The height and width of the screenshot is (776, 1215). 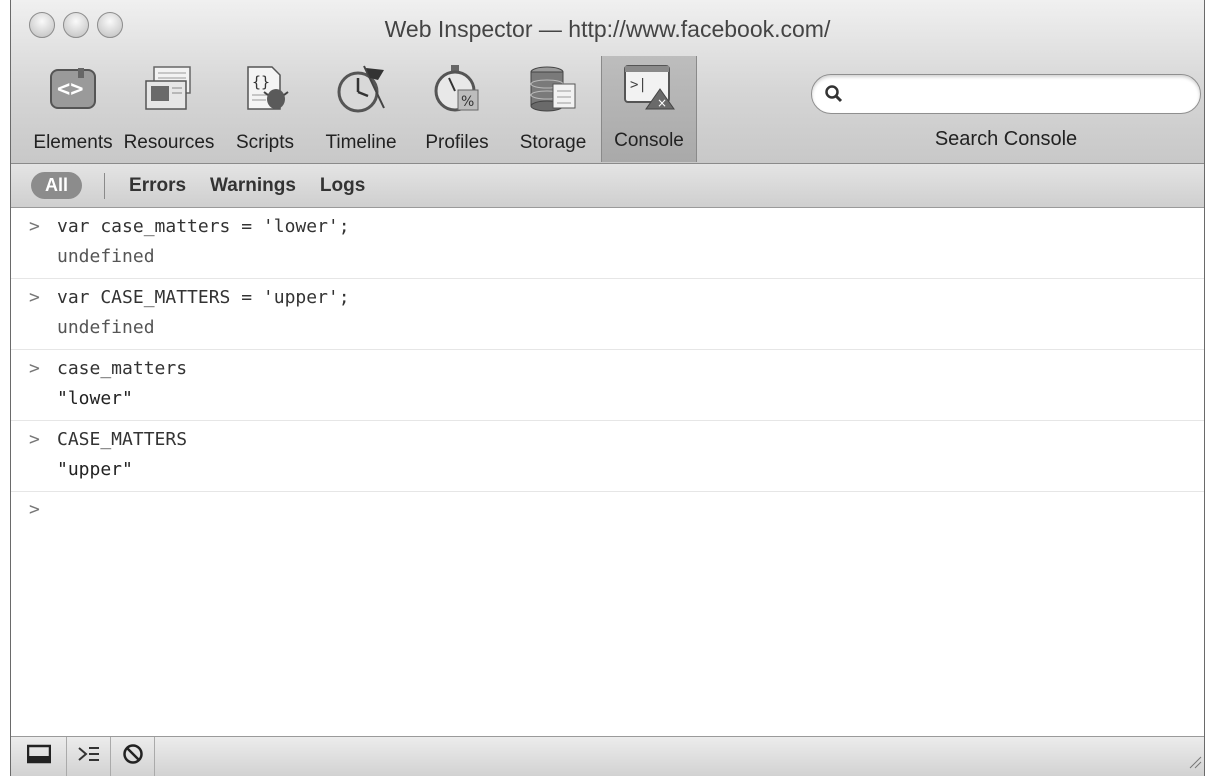 I want to click on window-title: Web Inspector — http://www.facebook.com/, so click(x=607, y=29).